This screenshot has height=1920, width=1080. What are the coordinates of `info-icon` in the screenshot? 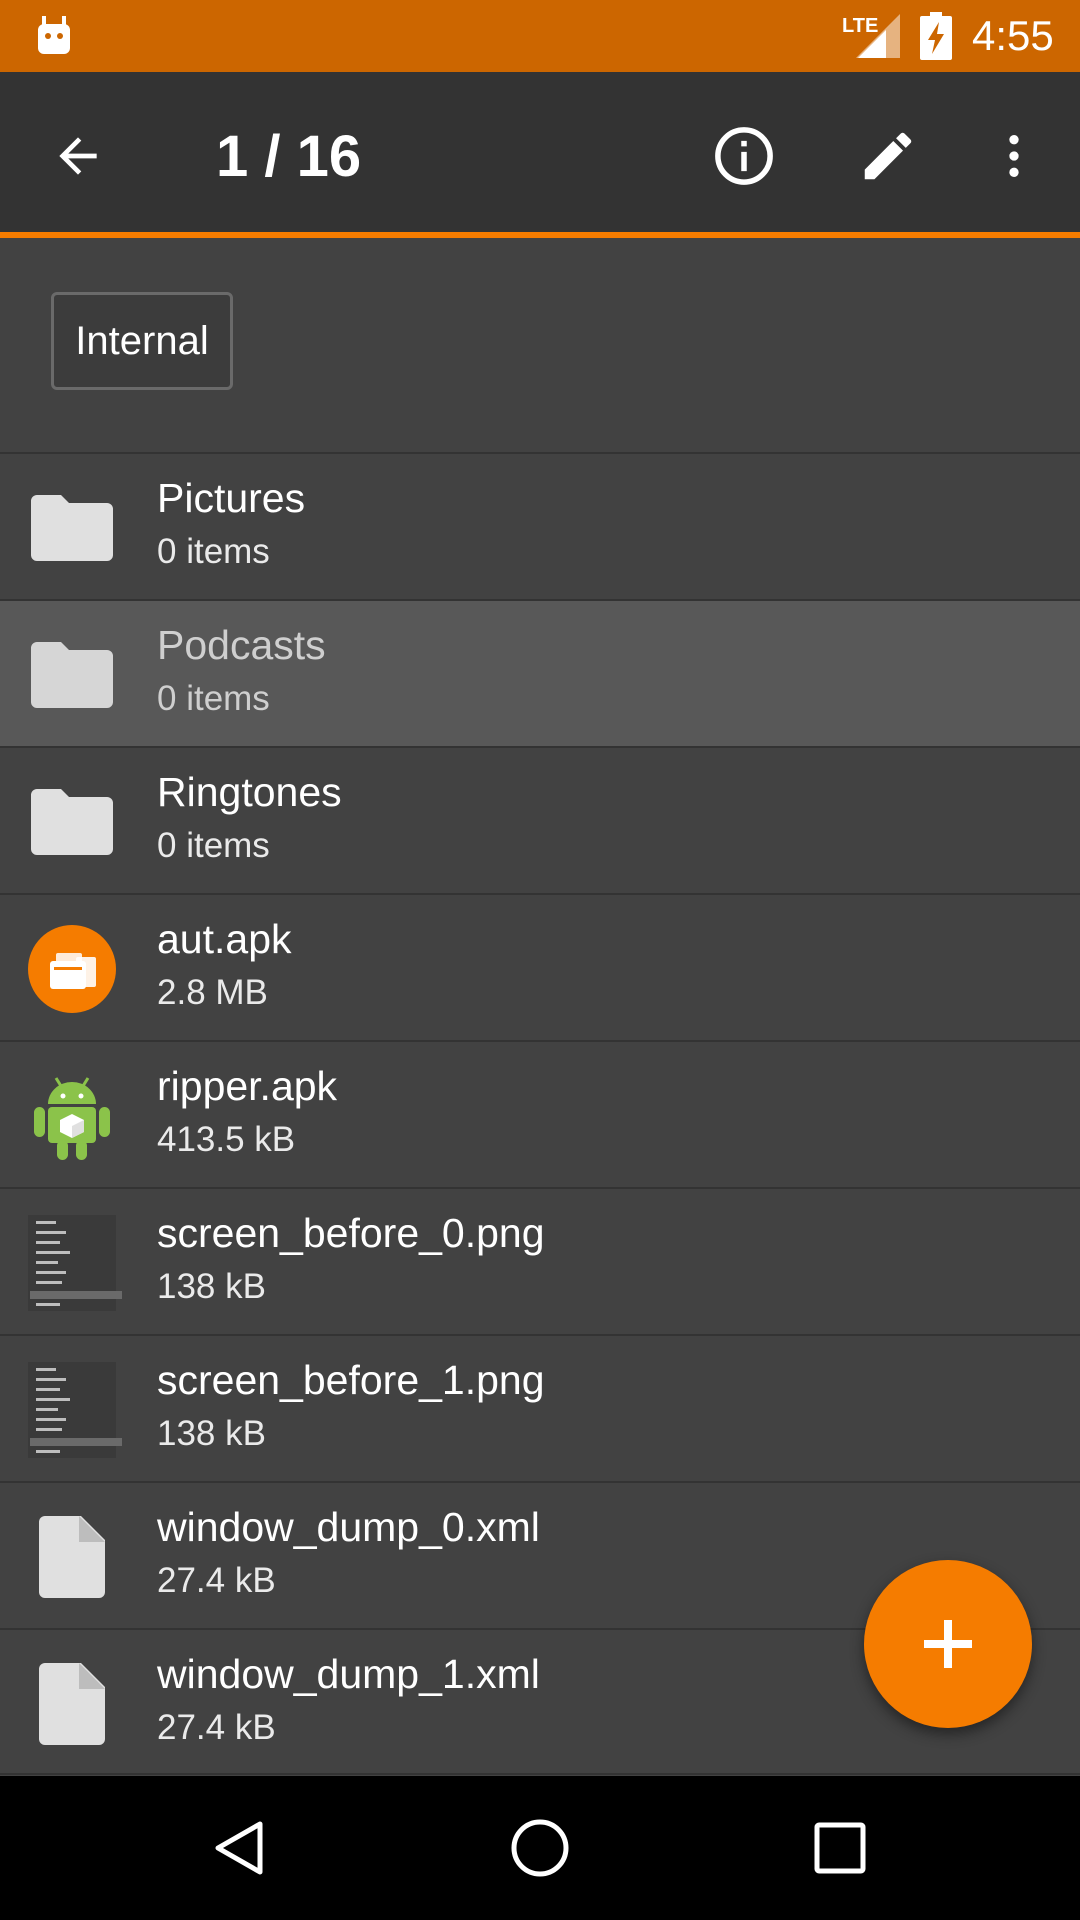 It's located at (744, 156).